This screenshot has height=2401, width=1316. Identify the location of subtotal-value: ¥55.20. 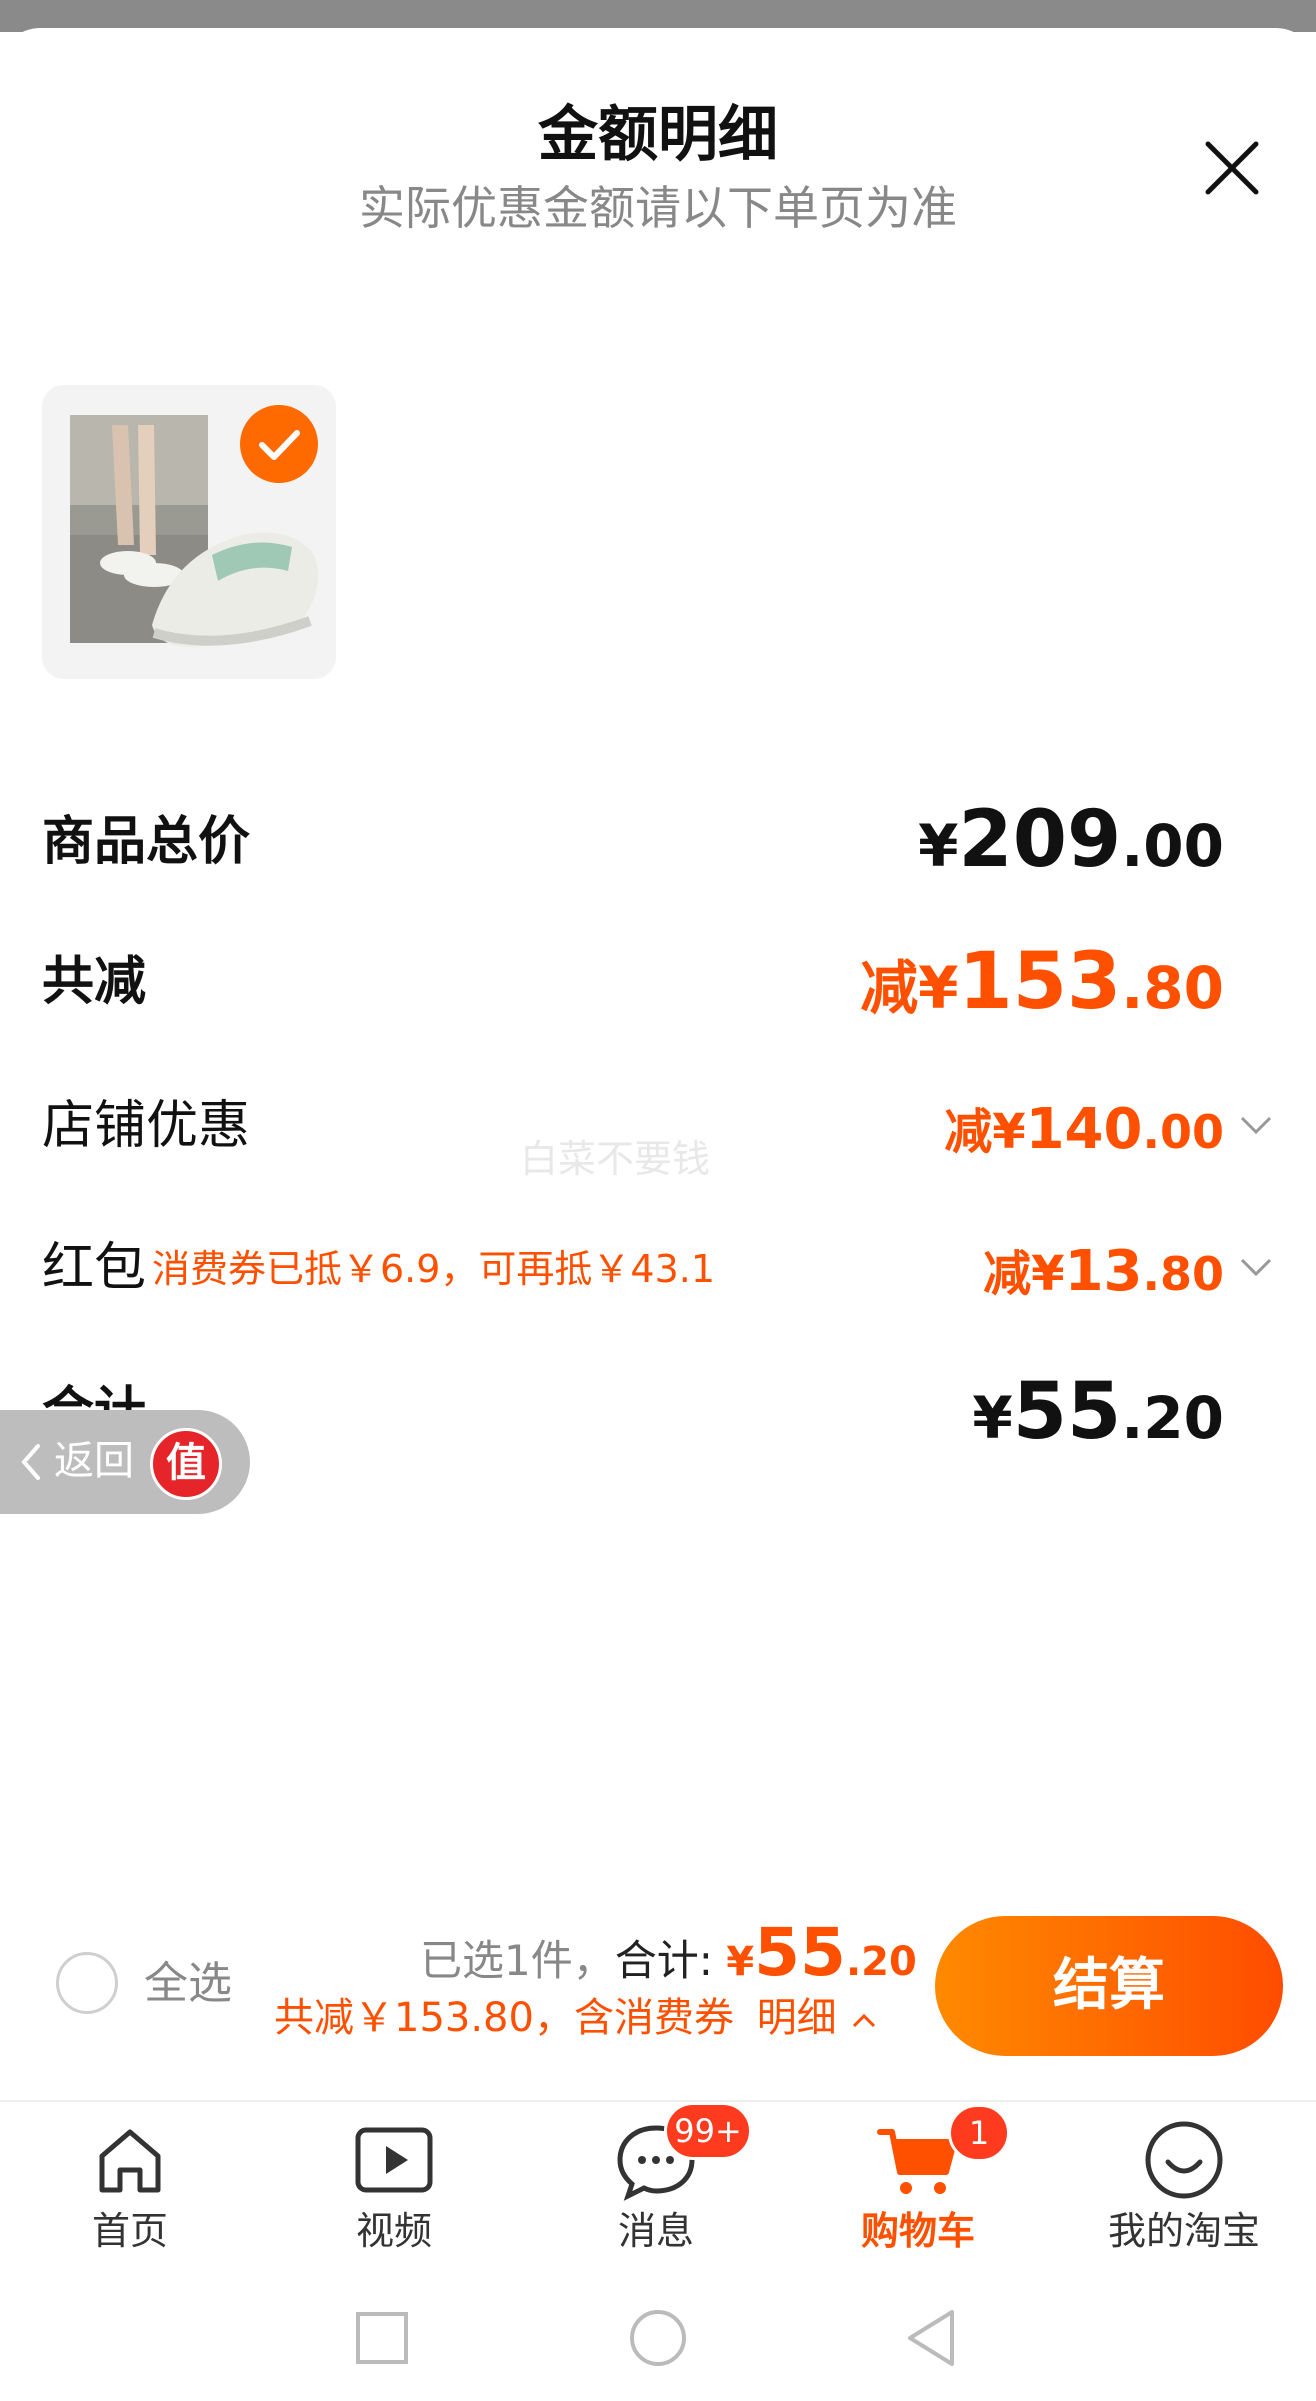
(1098, 1412).